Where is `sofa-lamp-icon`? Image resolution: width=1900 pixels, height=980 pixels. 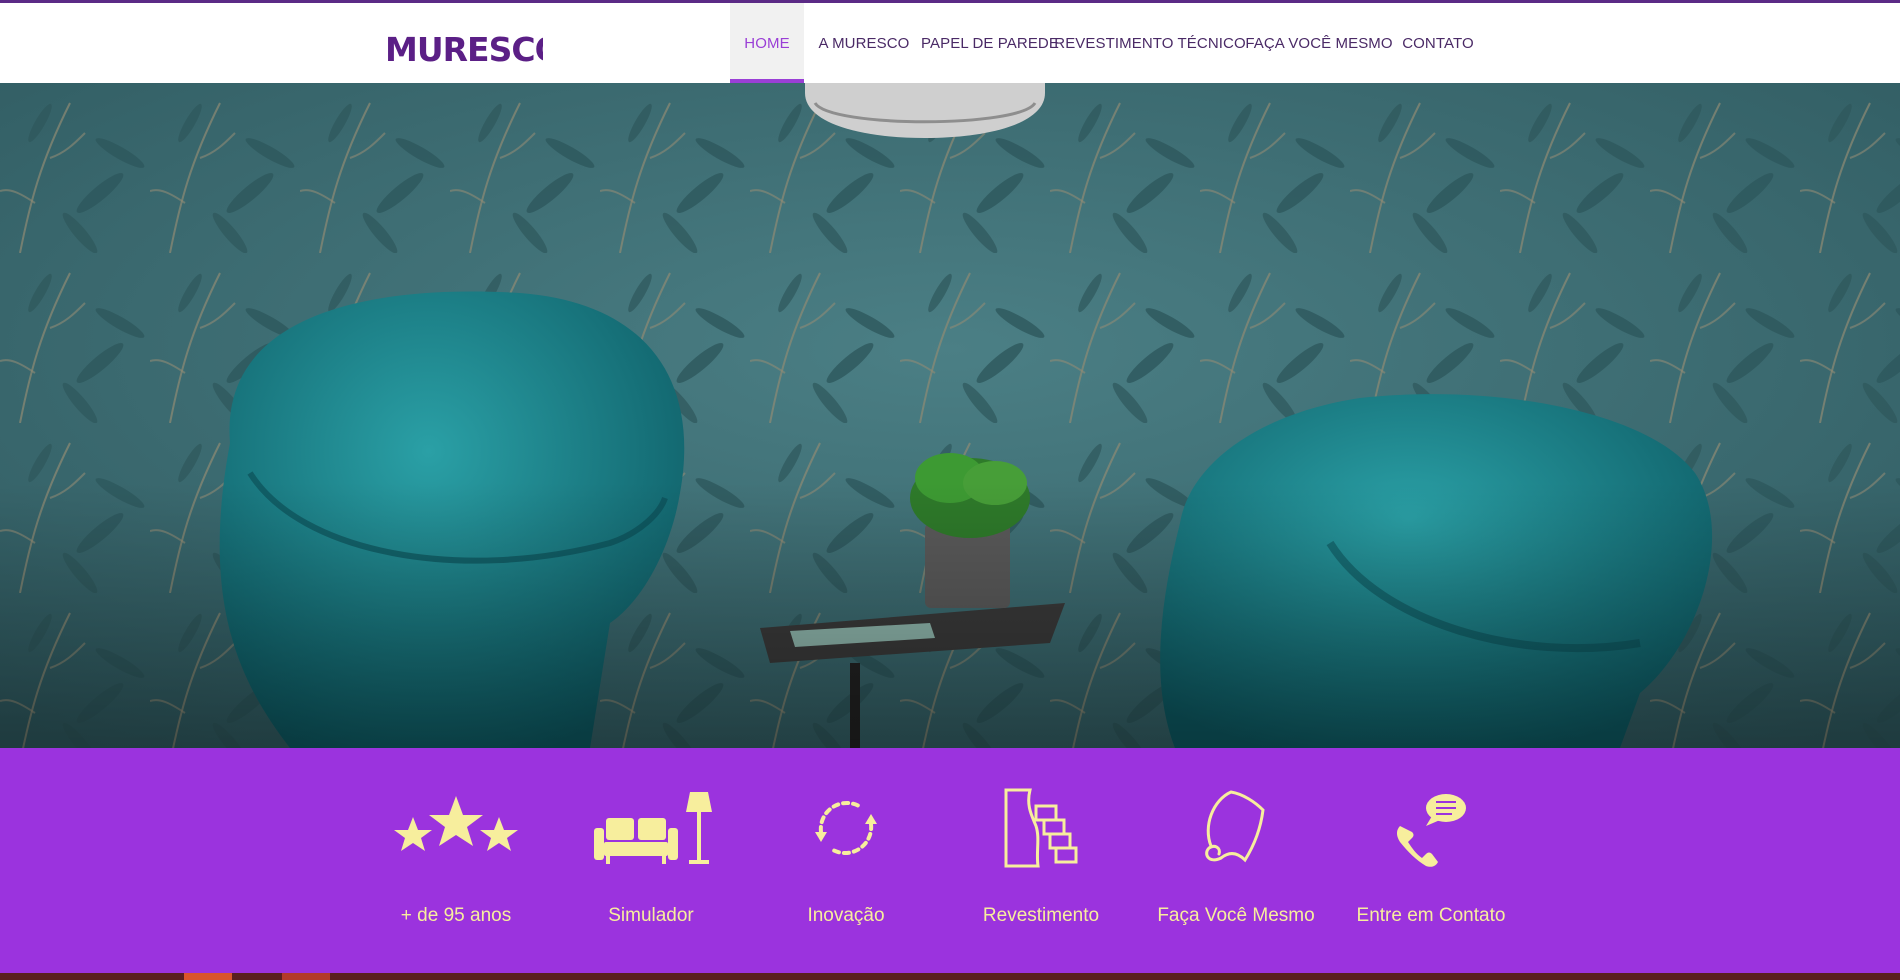 sofa-lamp-icon is located at coordinates (651, 827).